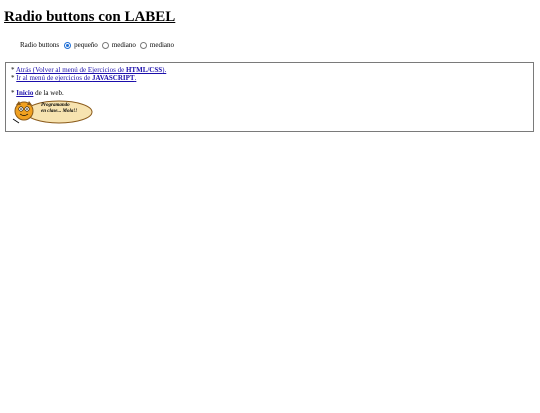 The height and width of the screenshot is (413, 540). I want to click on back-link-text: Atrás (Volver al menú de Ejercicios de, so click(71, 70).